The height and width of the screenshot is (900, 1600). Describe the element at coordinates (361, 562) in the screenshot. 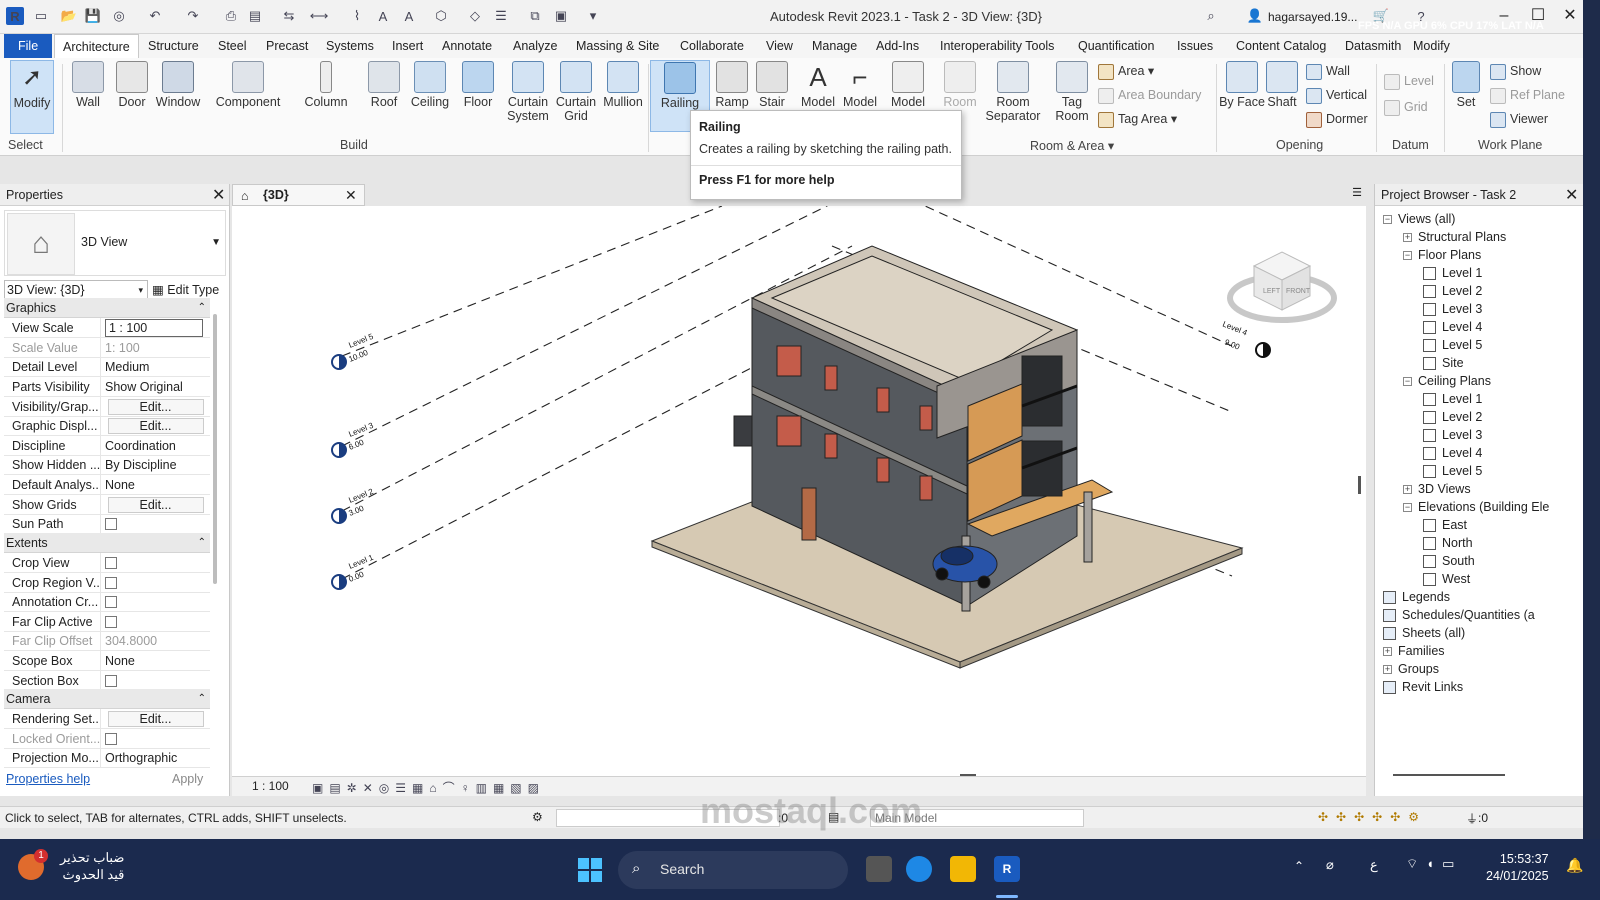

I see `level-1-label: Level 1` at that location.